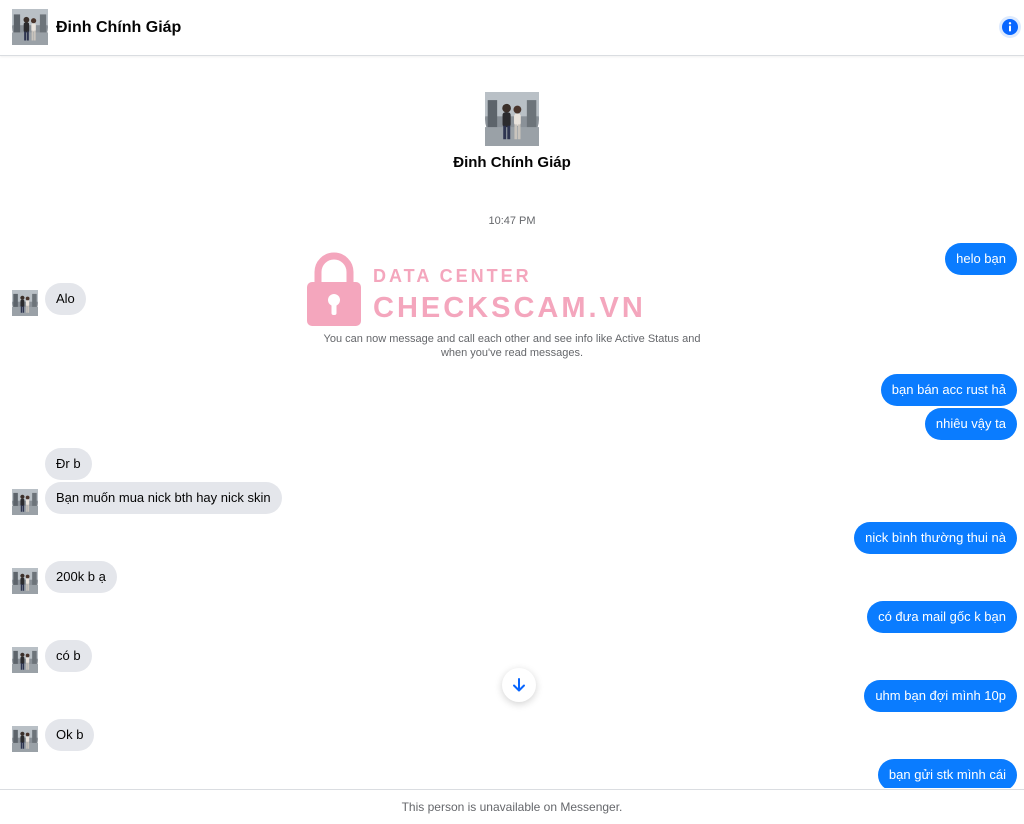 Image resolution: width=1024 pixels, height=824 pixels. What do you see at coordinates (512, 221) in the screenshot?
I see `message-timestamp: 10:47 PM` at bounding box center [512, 221].